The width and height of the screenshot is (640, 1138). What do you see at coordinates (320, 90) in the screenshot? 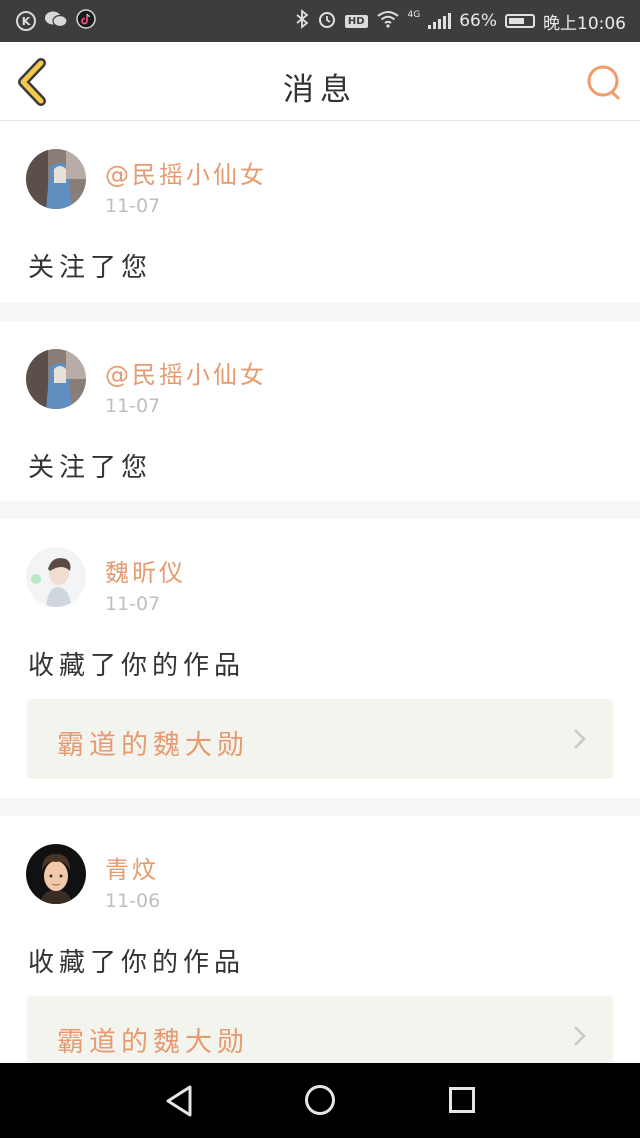
I see `page-title: 消息` at bounding box center [320, 90].